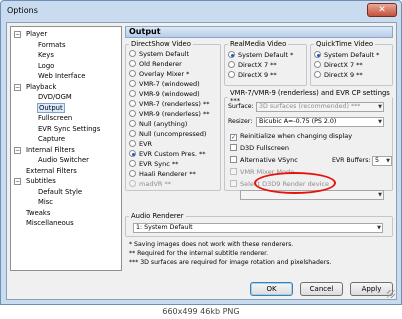 The height and width of the screenshot is (319, 402). Describe the element at coordinates (338, 66) in the screenshot. I see `quicktime-option: DirectX 7 **` at that location.